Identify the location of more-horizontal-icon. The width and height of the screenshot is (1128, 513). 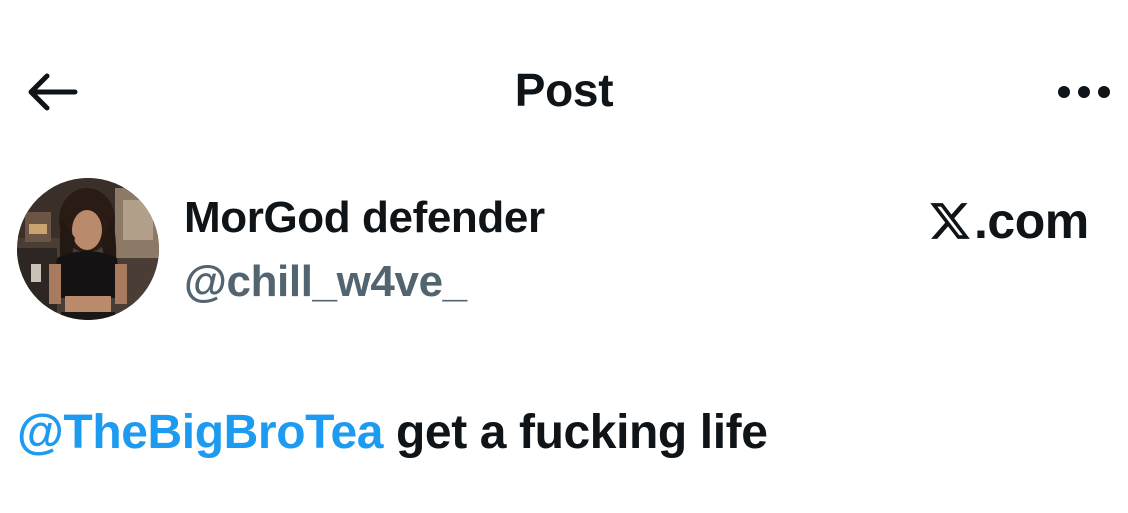
(1084, 92).